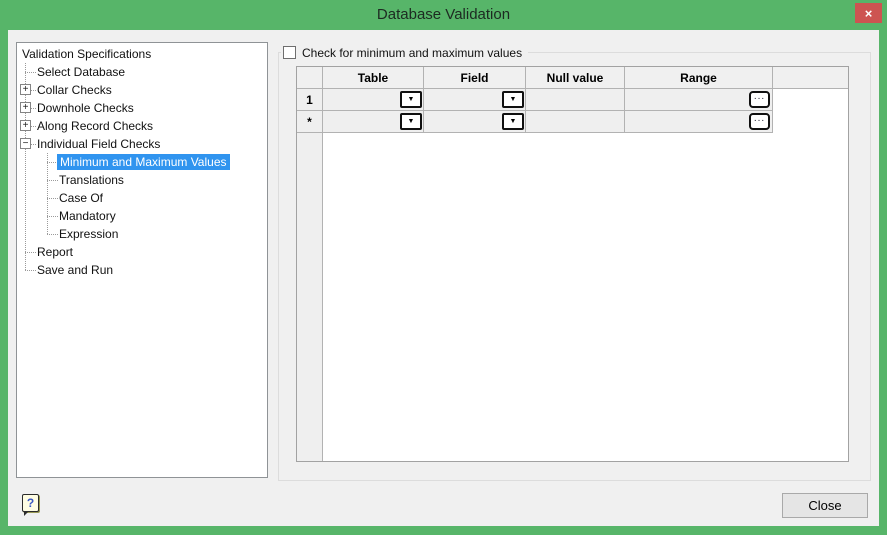 This screenshot has height=535, width=887. I want to click on tree-item-expression: Expression, so click(142, 234).